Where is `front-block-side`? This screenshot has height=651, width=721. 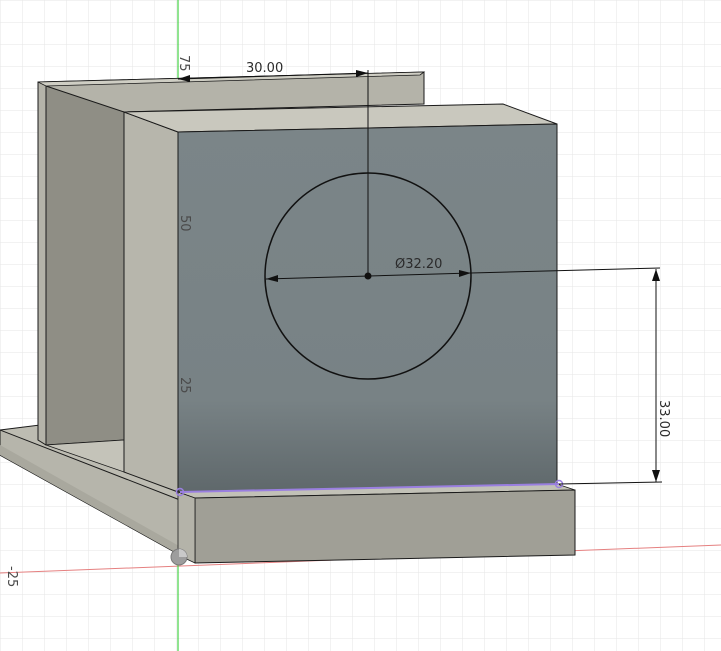
front-block-side is located at coordinates (151, 302).